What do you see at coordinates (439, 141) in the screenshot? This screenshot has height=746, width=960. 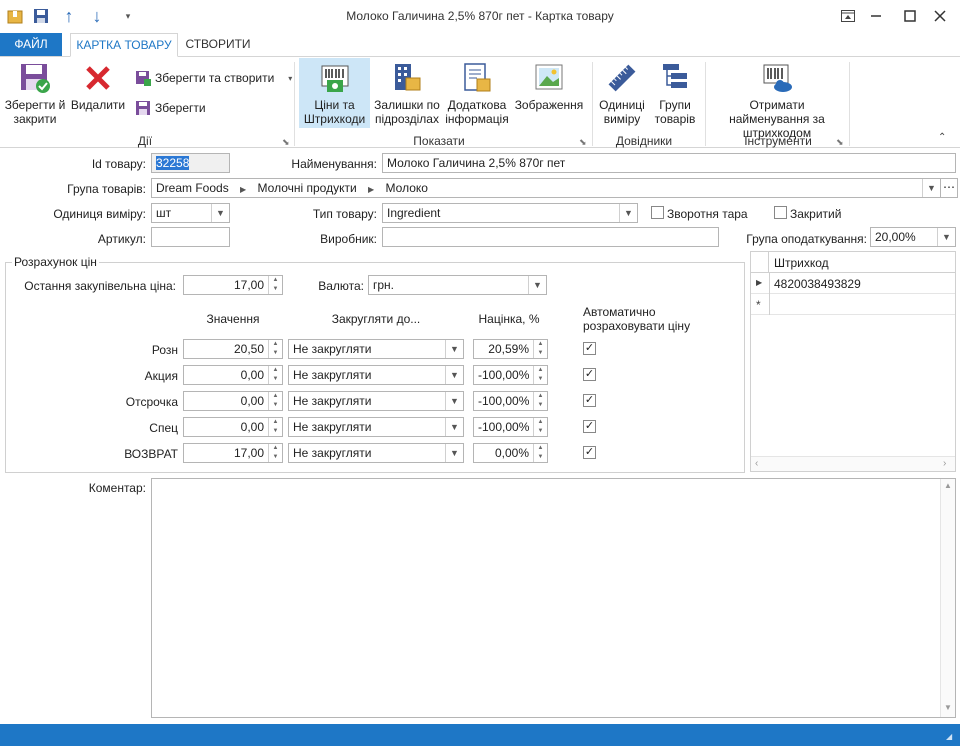 I see `group-show-label: Показати` at bounding box center [439, 141].